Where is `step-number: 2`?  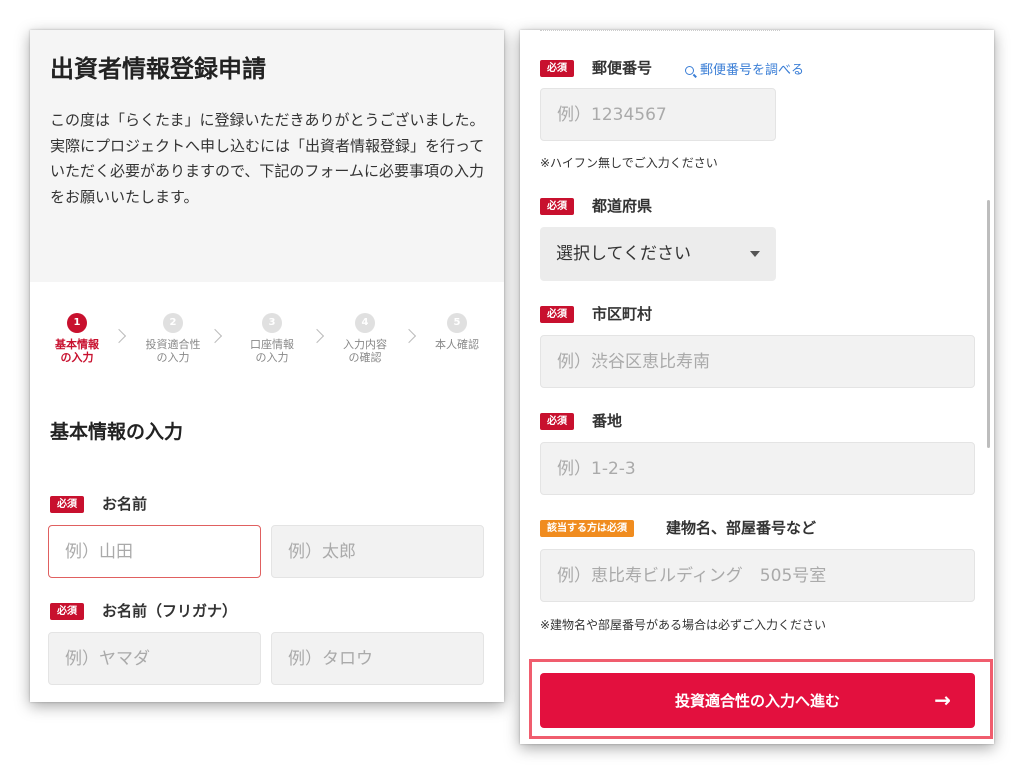 step-number: 2 is located at coordinates (173, 323).